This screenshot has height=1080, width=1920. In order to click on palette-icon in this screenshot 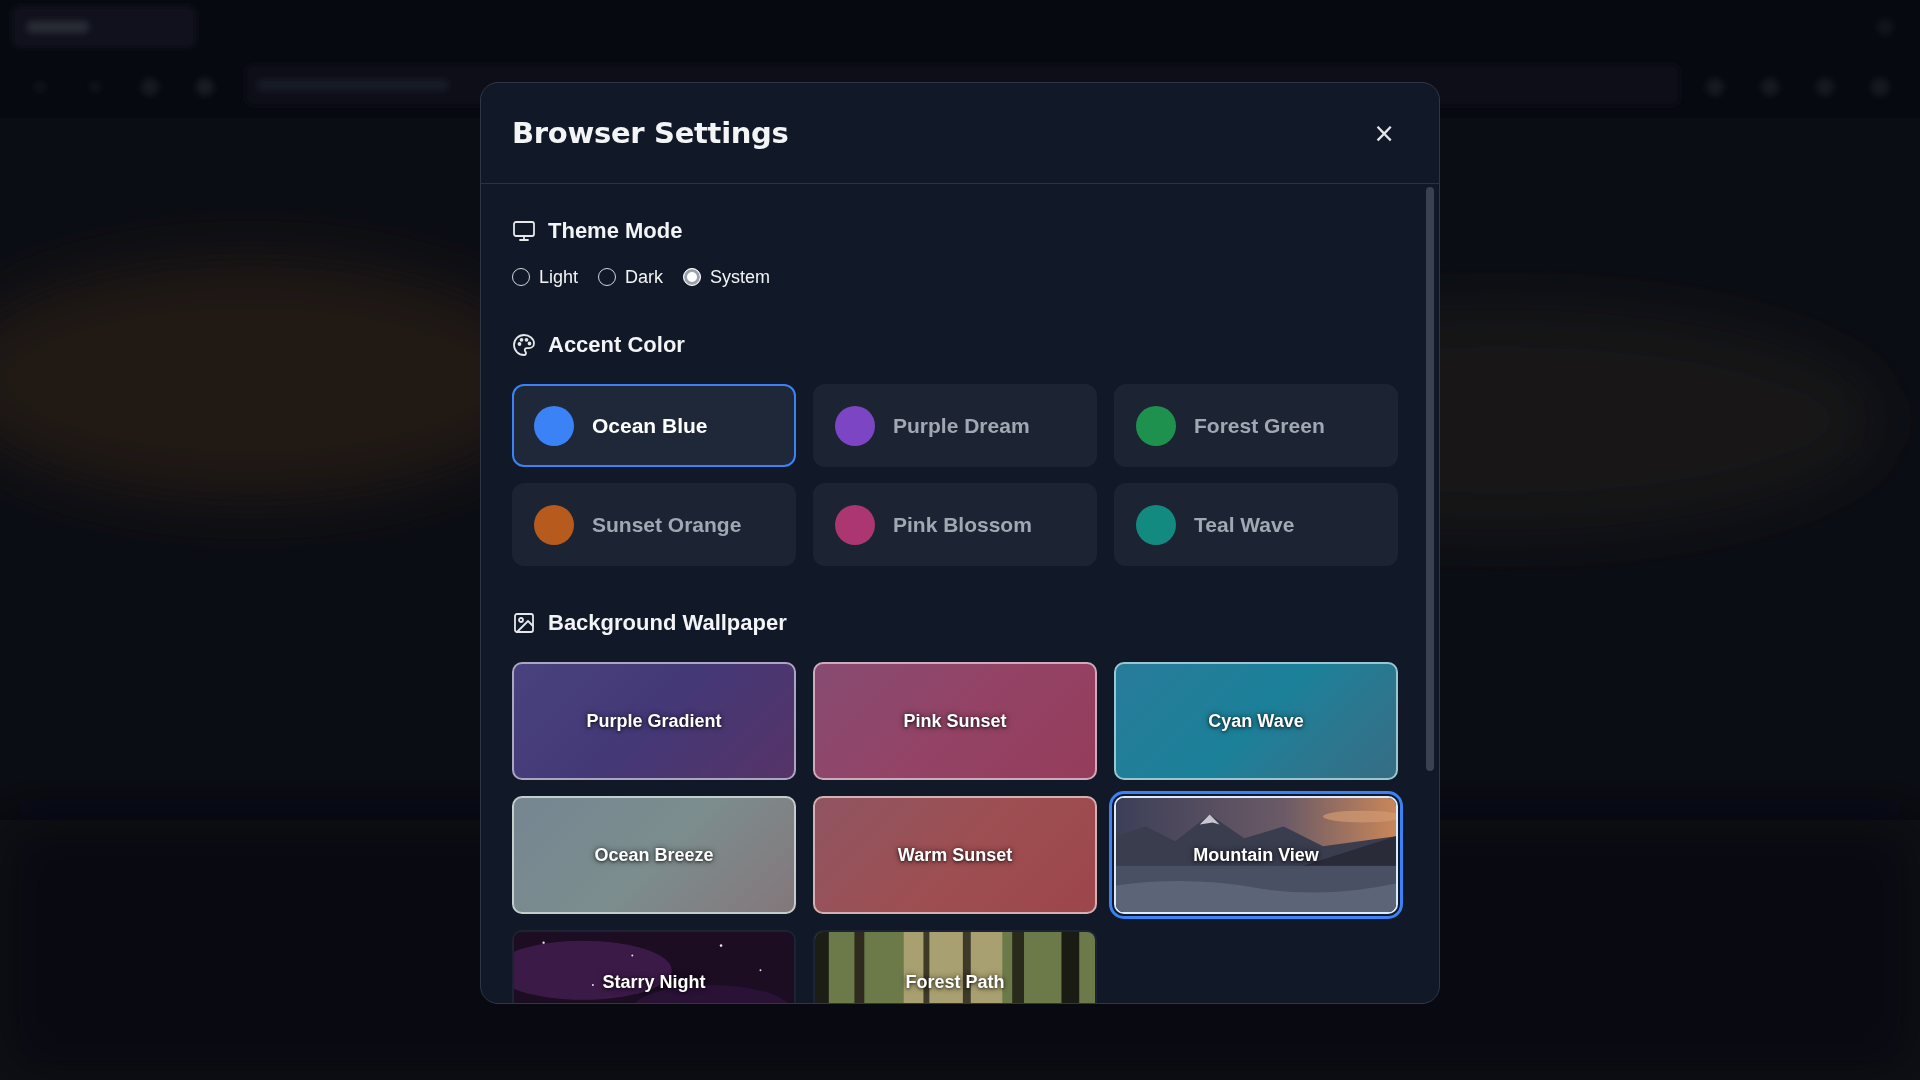, I will do `click(524, 345)`.